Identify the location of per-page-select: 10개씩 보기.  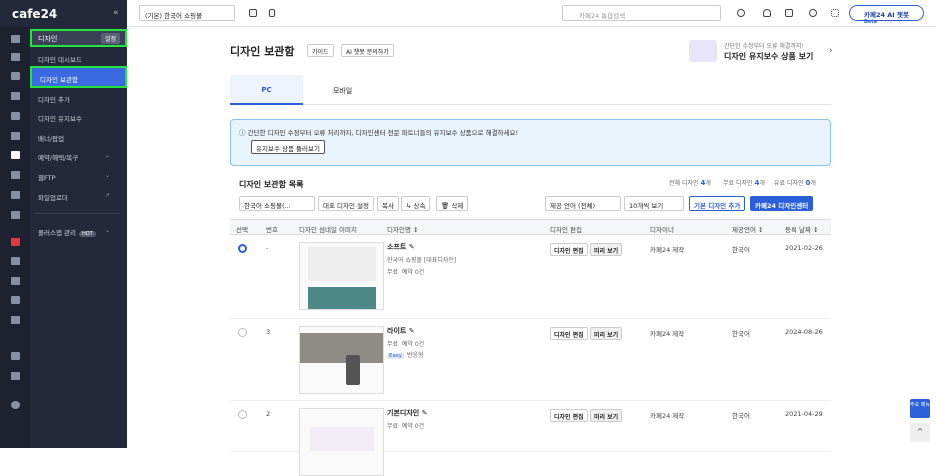
(654, 203).